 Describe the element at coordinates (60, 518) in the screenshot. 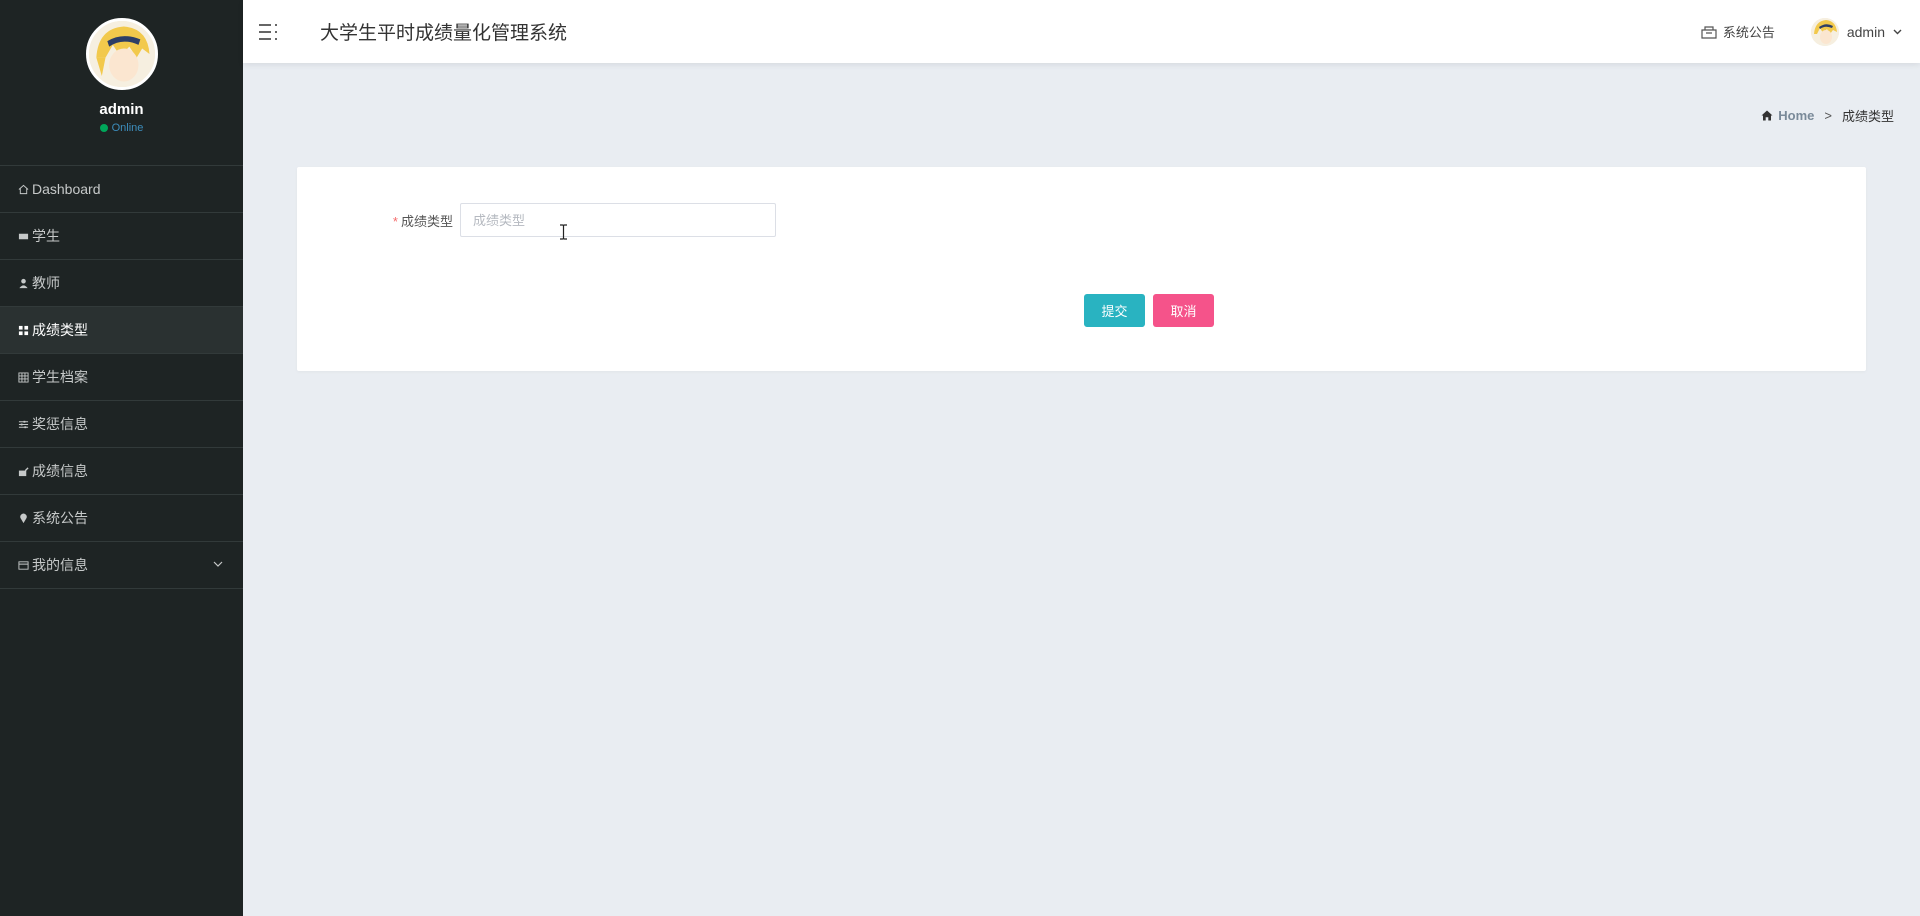

I see `sidebar-item-label: 系统公告` at that location.